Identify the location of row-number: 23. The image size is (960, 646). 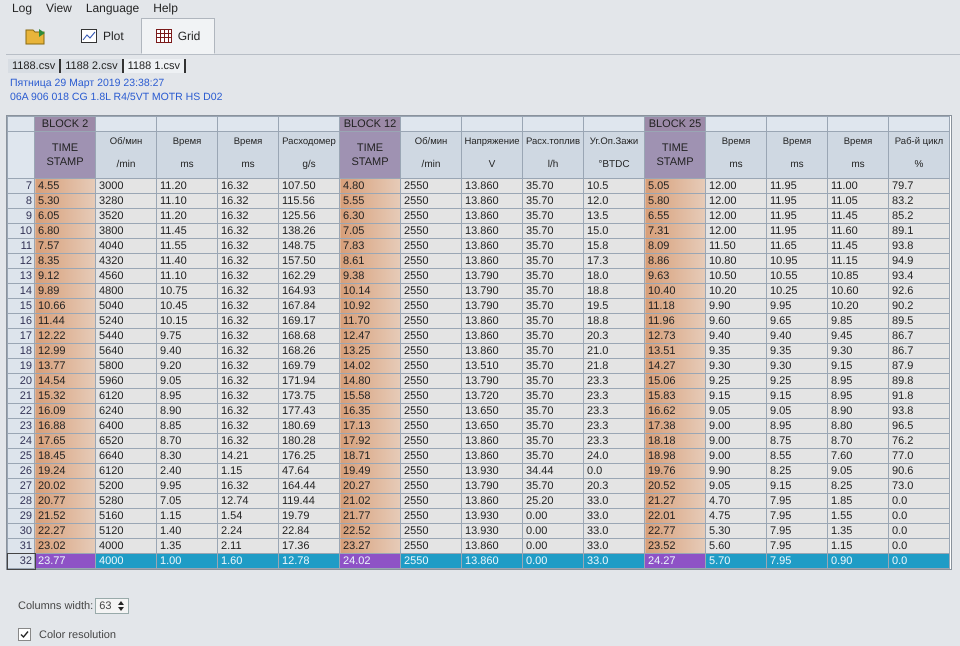
(21, 426).